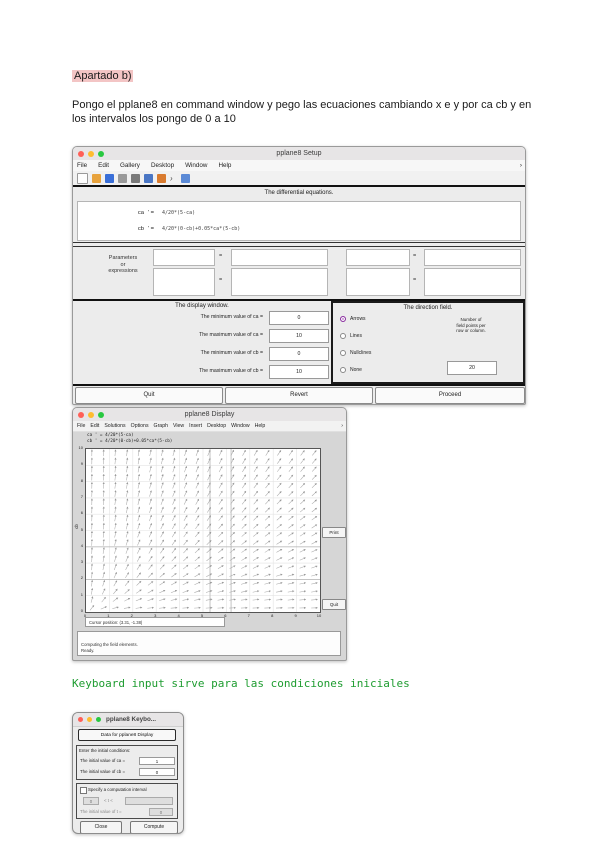 The height and width of the screenshot is (848, 600). Describe the element at coordinates (195, 426) in the screenshot. I see `menu-insert: Insert` at that location.